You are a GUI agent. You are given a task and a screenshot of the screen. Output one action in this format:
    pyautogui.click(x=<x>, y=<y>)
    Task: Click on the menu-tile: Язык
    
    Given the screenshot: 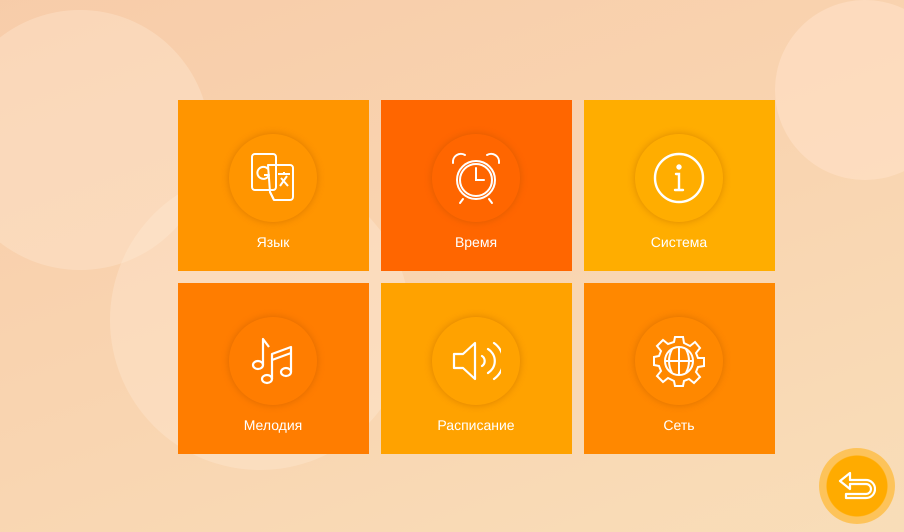 What is the action you would take?
    pyautogui.click(x=273, y=185)
    